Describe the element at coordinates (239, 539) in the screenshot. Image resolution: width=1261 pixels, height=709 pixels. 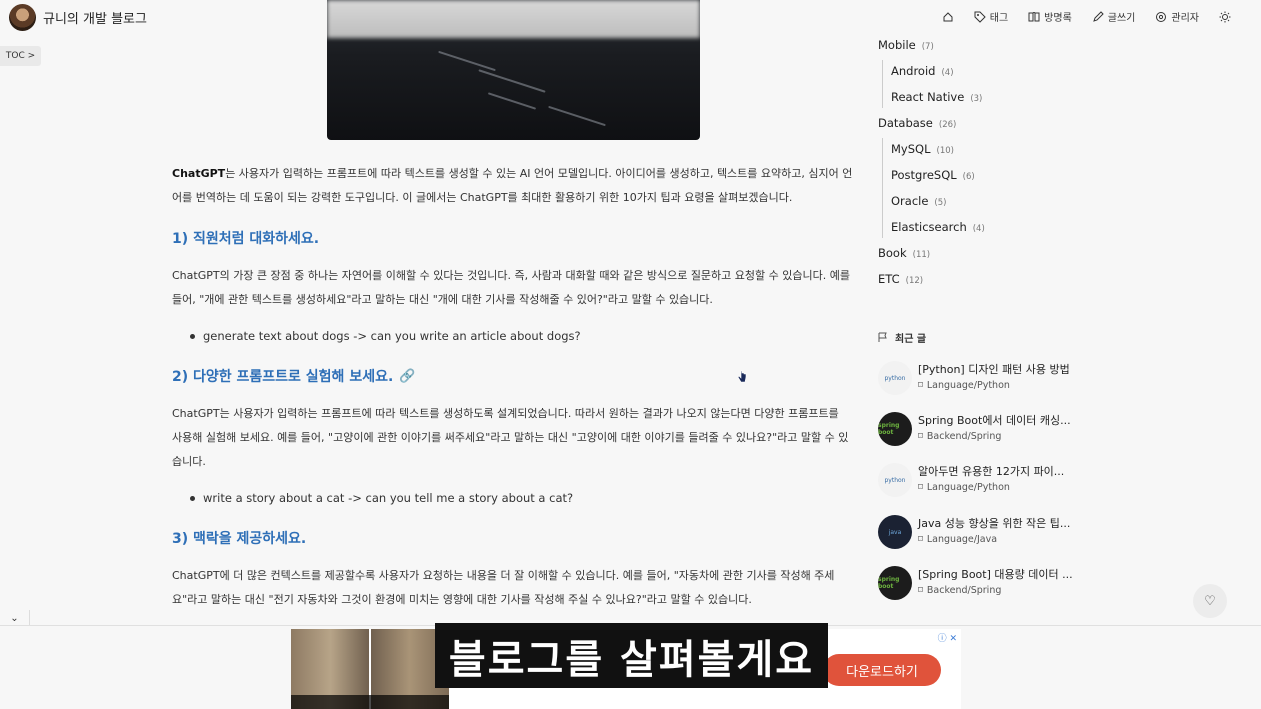
I see `section-heading-3: 3) 맥락을 제공하세요.` at that location.